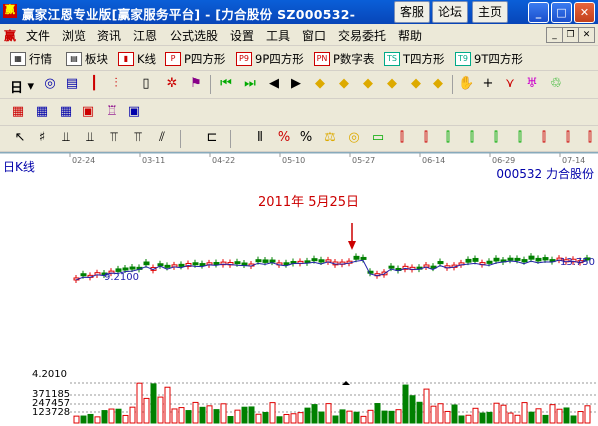  I want to click on zoom-in-icon: ◆, so click(344, 84).